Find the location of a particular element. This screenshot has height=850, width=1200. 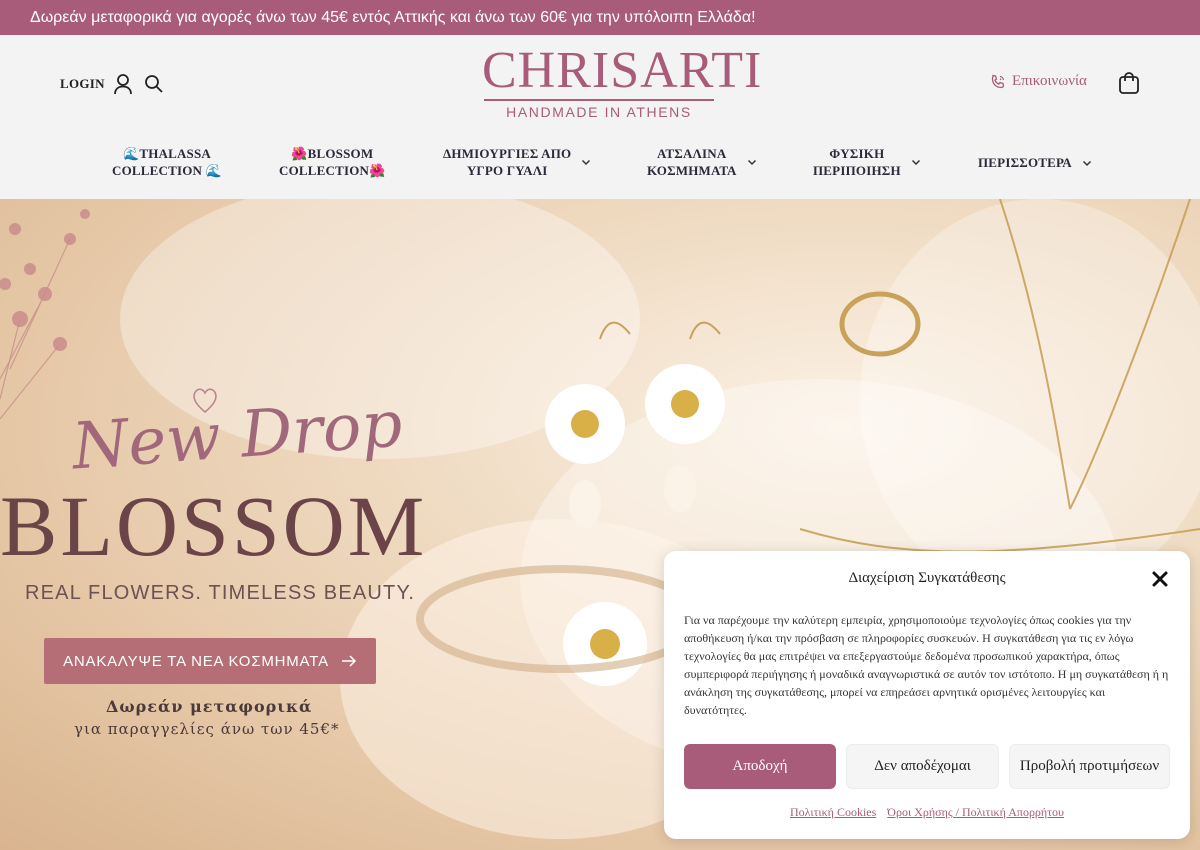

login-link: LOGIN is located at coordinates (96, 84).